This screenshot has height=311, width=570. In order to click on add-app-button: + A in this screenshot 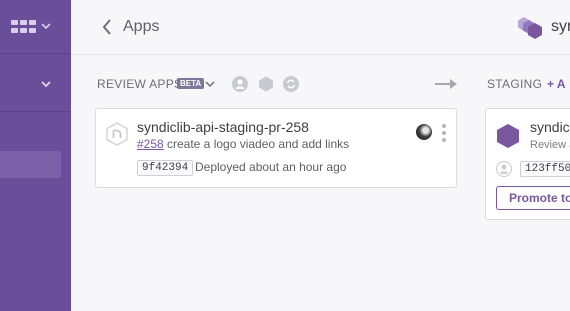, I will do `click(556, 84)`.